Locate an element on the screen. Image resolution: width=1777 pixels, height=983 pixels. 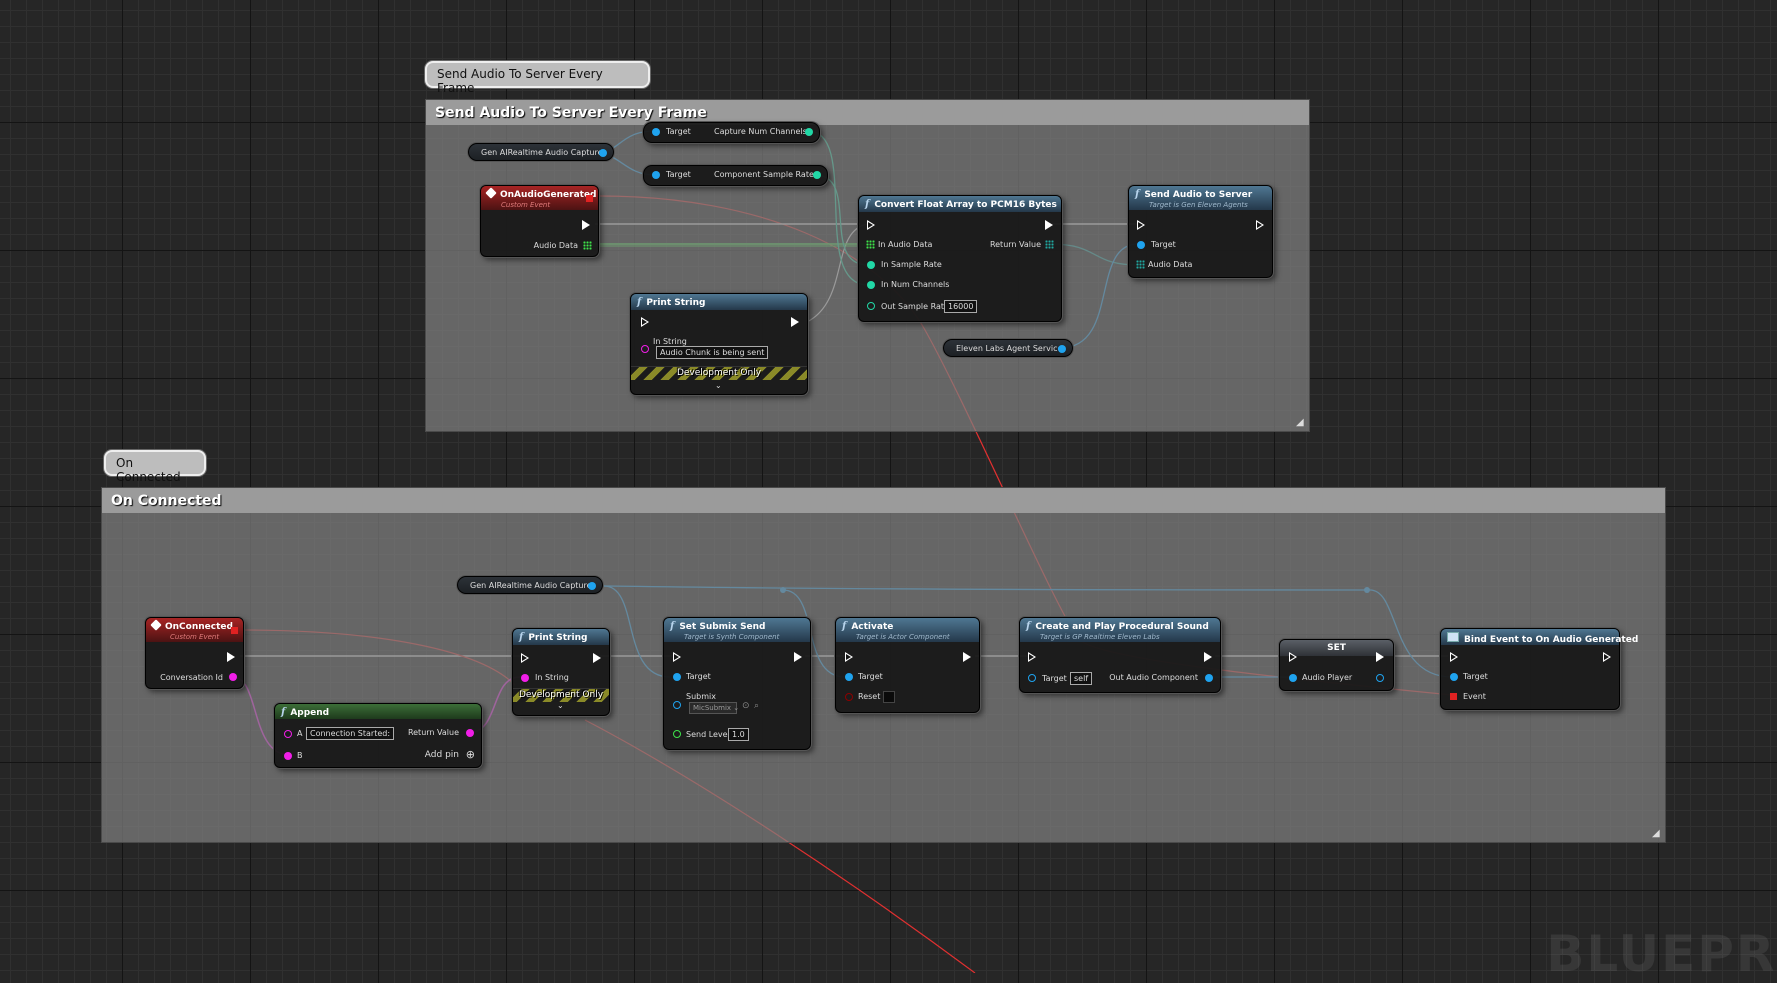
send-level-field: 1.0 is located at coordinates (738, 734).